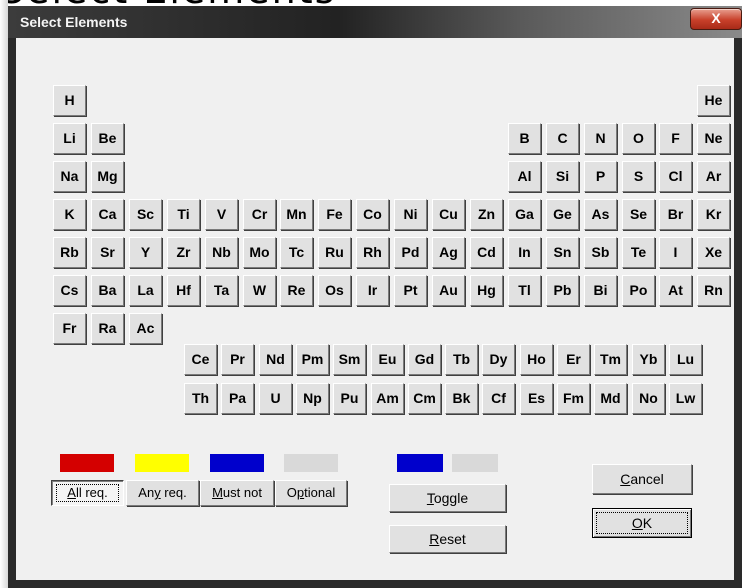  I want to click on element-ar: Ar, so click(713, 176).